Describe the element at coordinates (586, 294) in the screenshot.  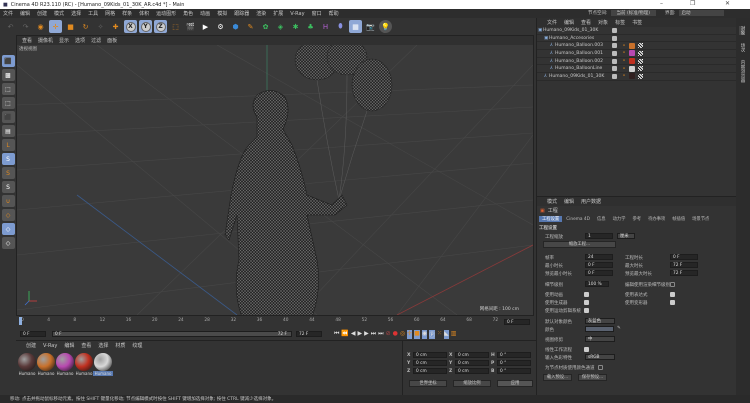
I see `use-animation-checkbox` at that location.